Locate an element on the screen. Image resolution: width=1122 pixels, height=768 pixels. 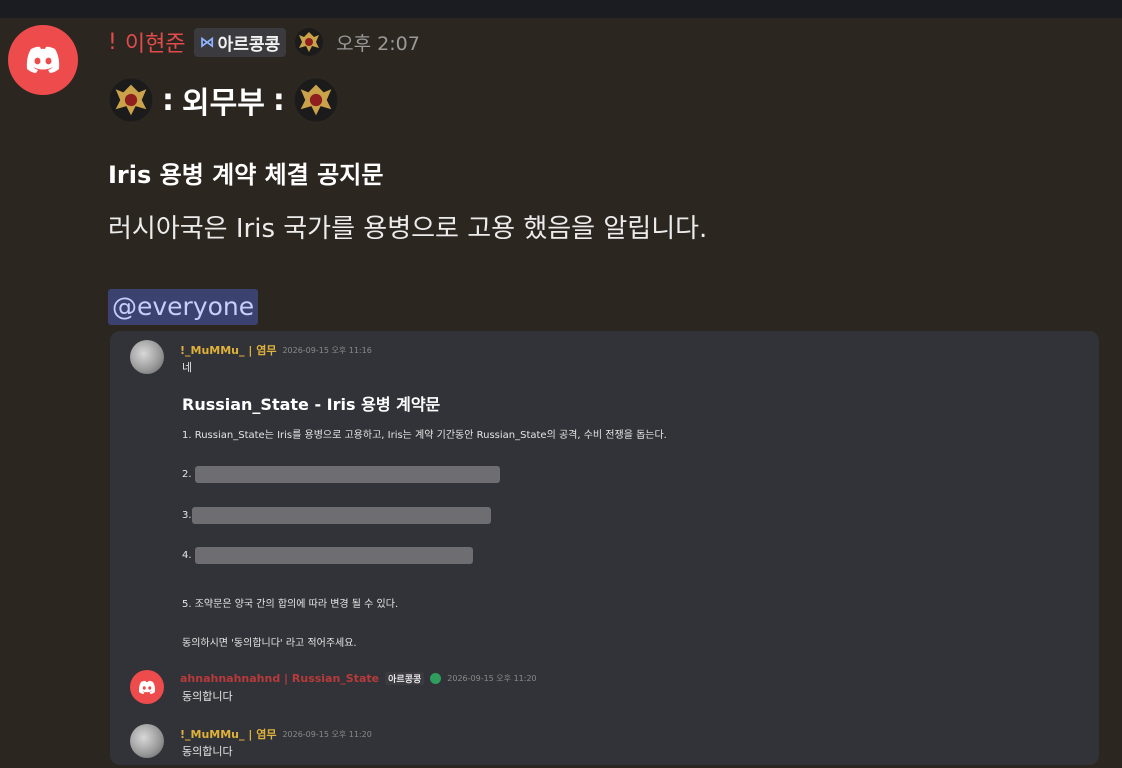
msg3-author: !_MuMMu_ | 염무 is located at coordinates (228, 734).